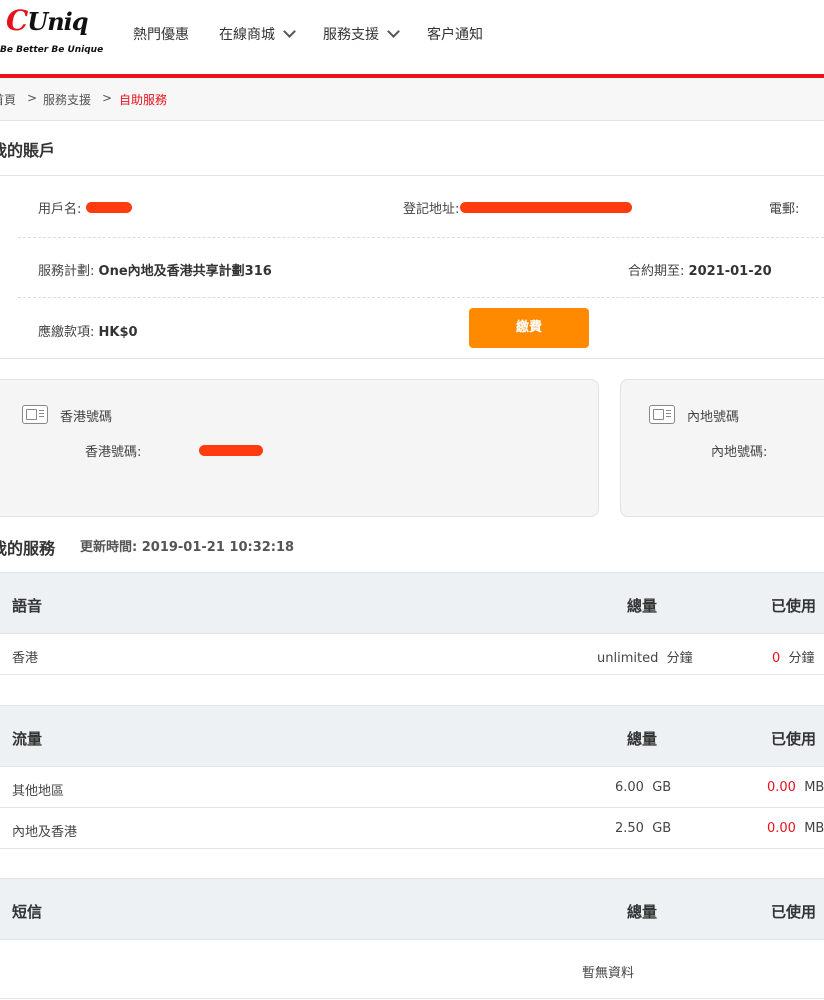 The height and width of the screenshot is (1000, 824). I want to click on row-used: 0 分鐘, so click(793, 656).